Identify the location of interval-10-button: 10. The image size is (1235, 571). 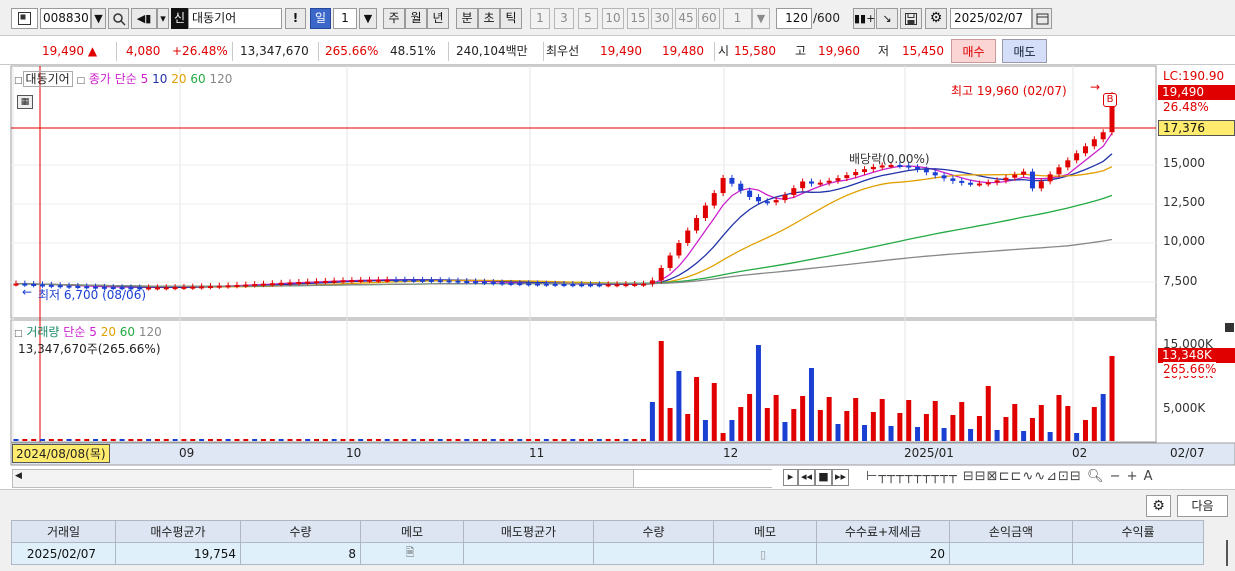
(613, 18).